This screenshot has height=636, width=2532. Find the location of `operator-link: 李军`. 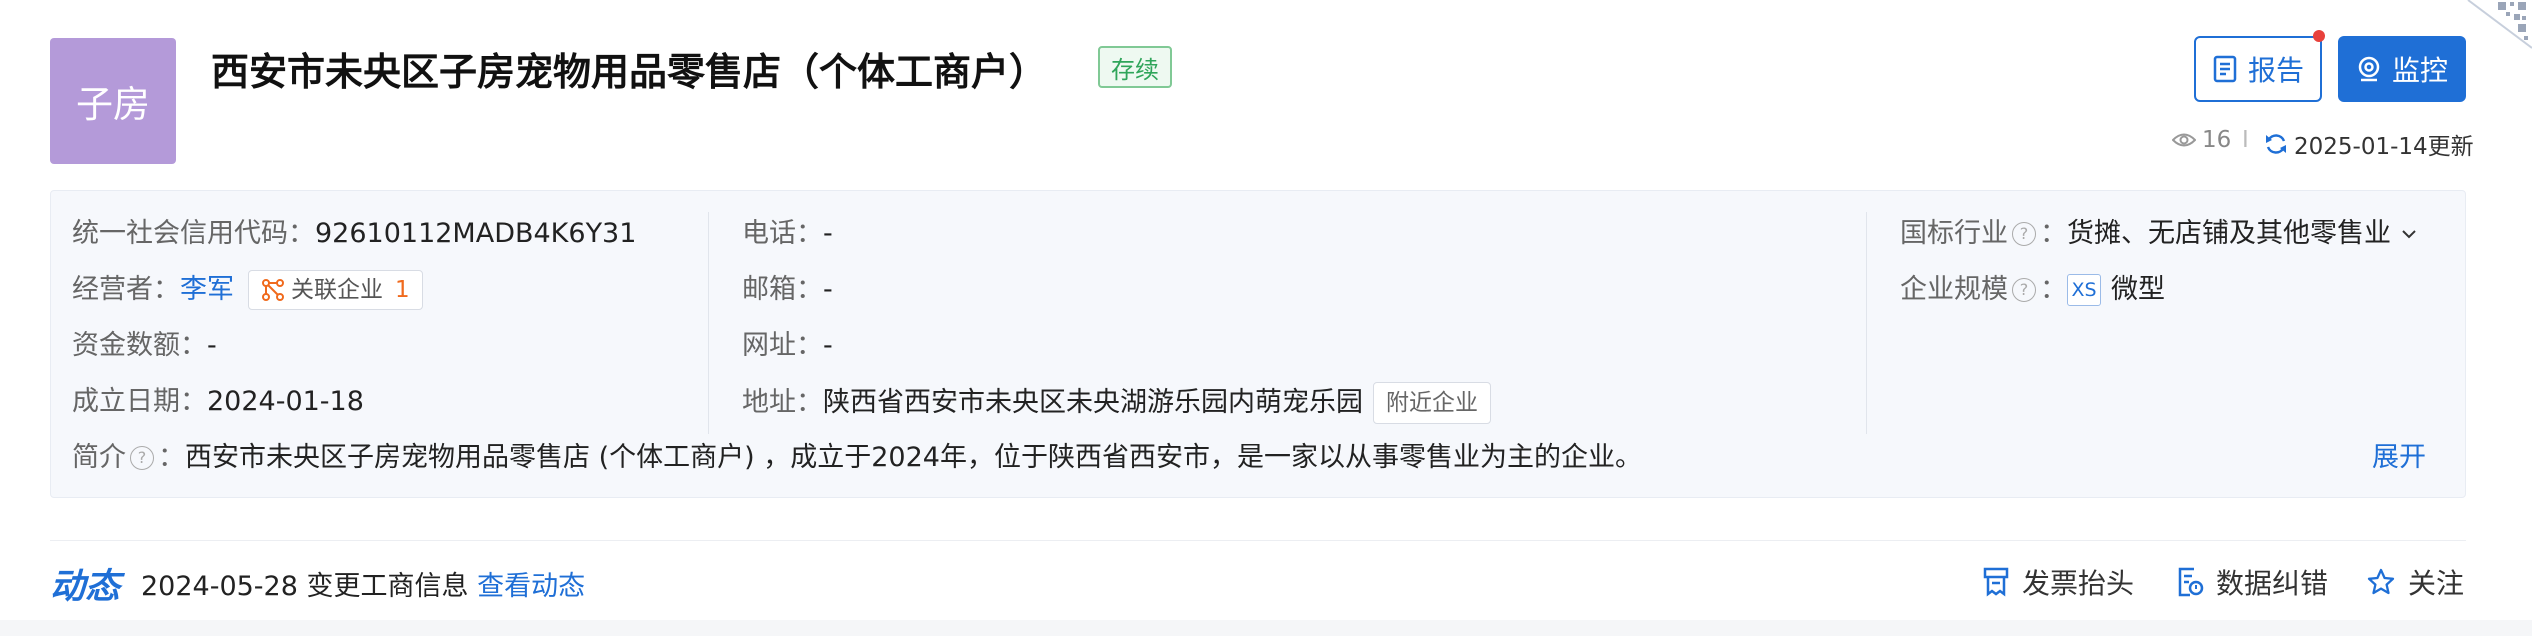

operator-link: 李军 is located at coordinates (207, 290).